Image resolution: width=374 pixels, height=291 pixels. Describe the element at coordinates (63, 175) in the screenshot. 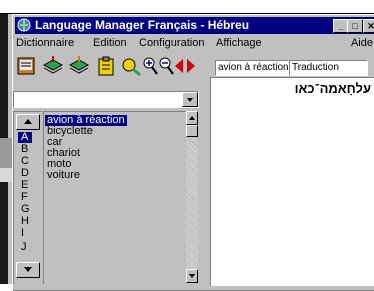

I see `list-item: voiture` at that location.